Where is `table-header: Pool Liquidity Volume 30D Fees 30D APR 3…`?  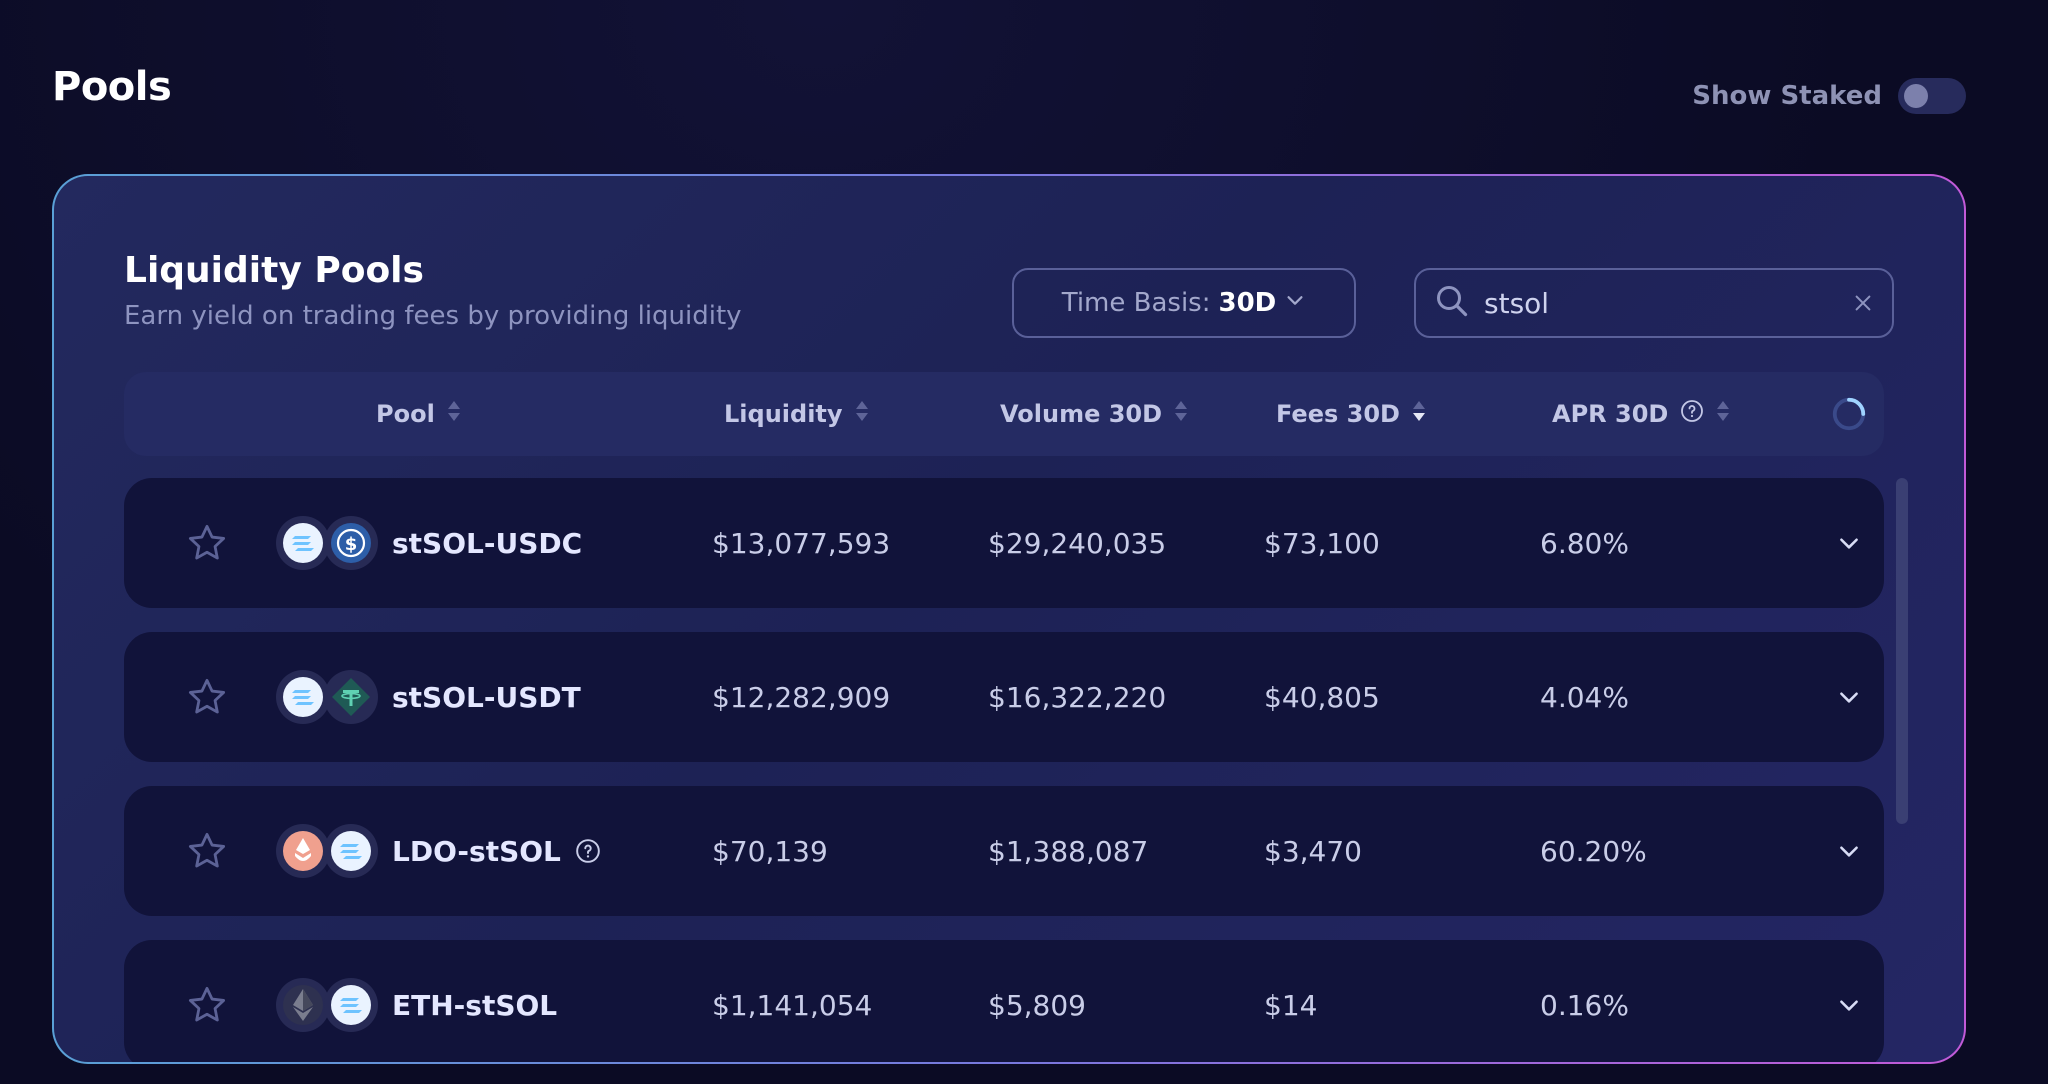
table-header: Pool Liquidity Volume 30D Fees 30D APR 3… is located at coordinates (1004, 414).